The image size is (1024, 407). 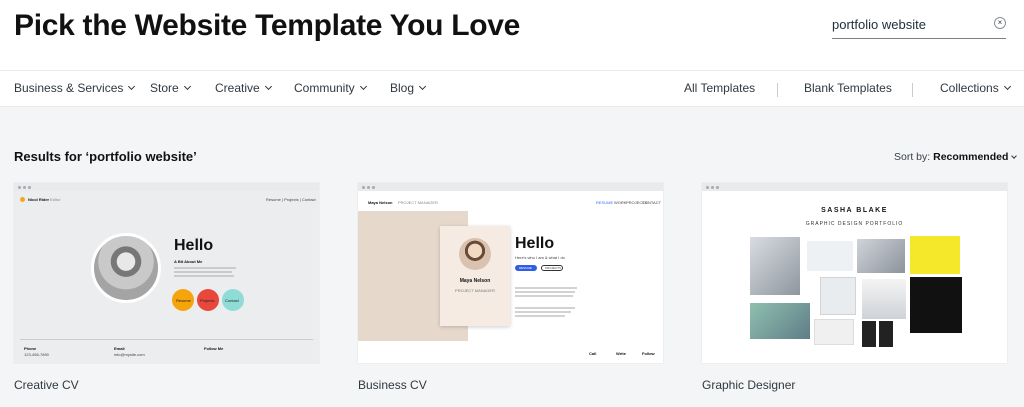 I want to click on template-card-graphic-designer: SASHA BLAKE GRAPHIC DESIGN PORTFOLIO, so click(x=854, y=273).